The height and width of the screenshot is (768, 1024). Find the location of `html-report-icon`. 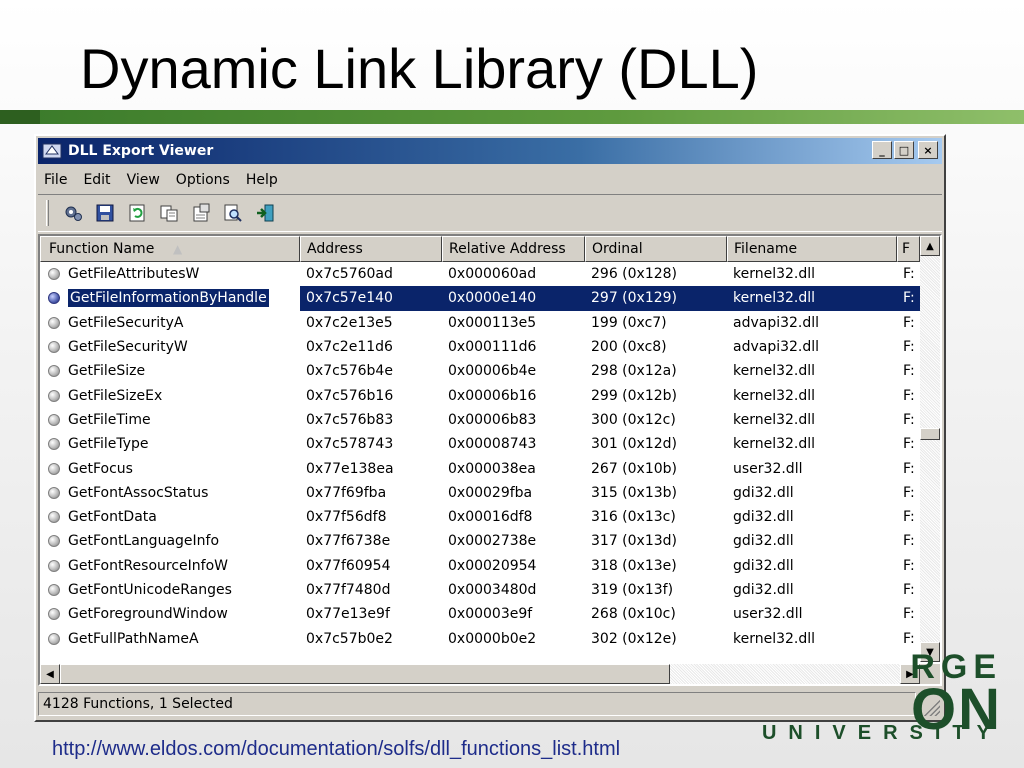

html-report-icon is located at coordinates (201, 213).